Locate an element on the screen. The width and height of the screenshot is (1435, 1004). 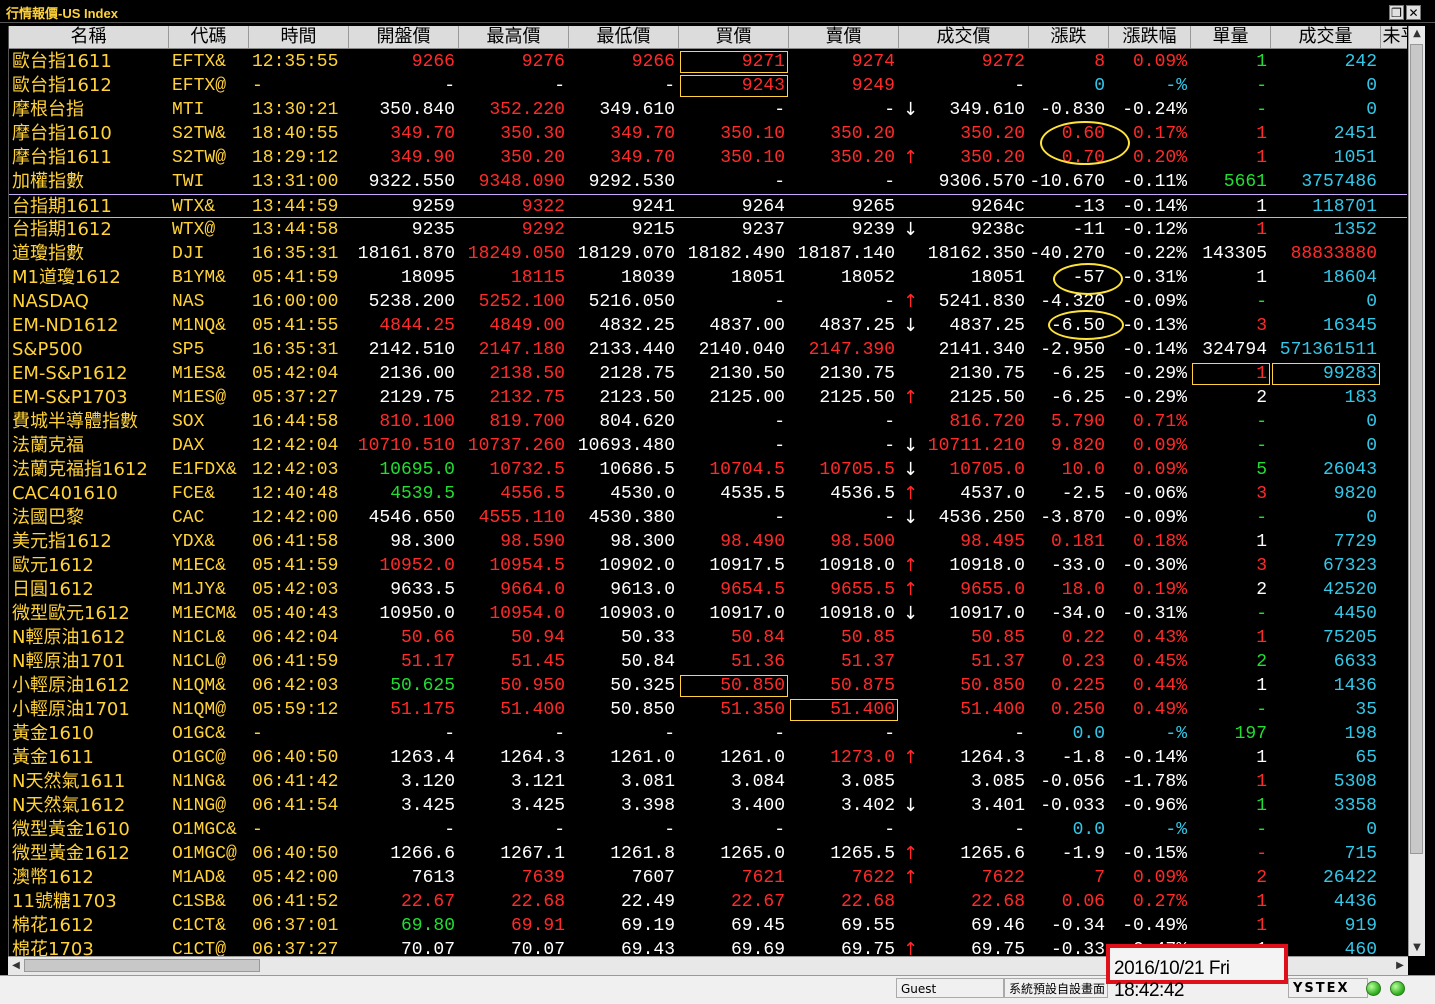
cell-open: 70.07 is located at coordinates (404, 947).